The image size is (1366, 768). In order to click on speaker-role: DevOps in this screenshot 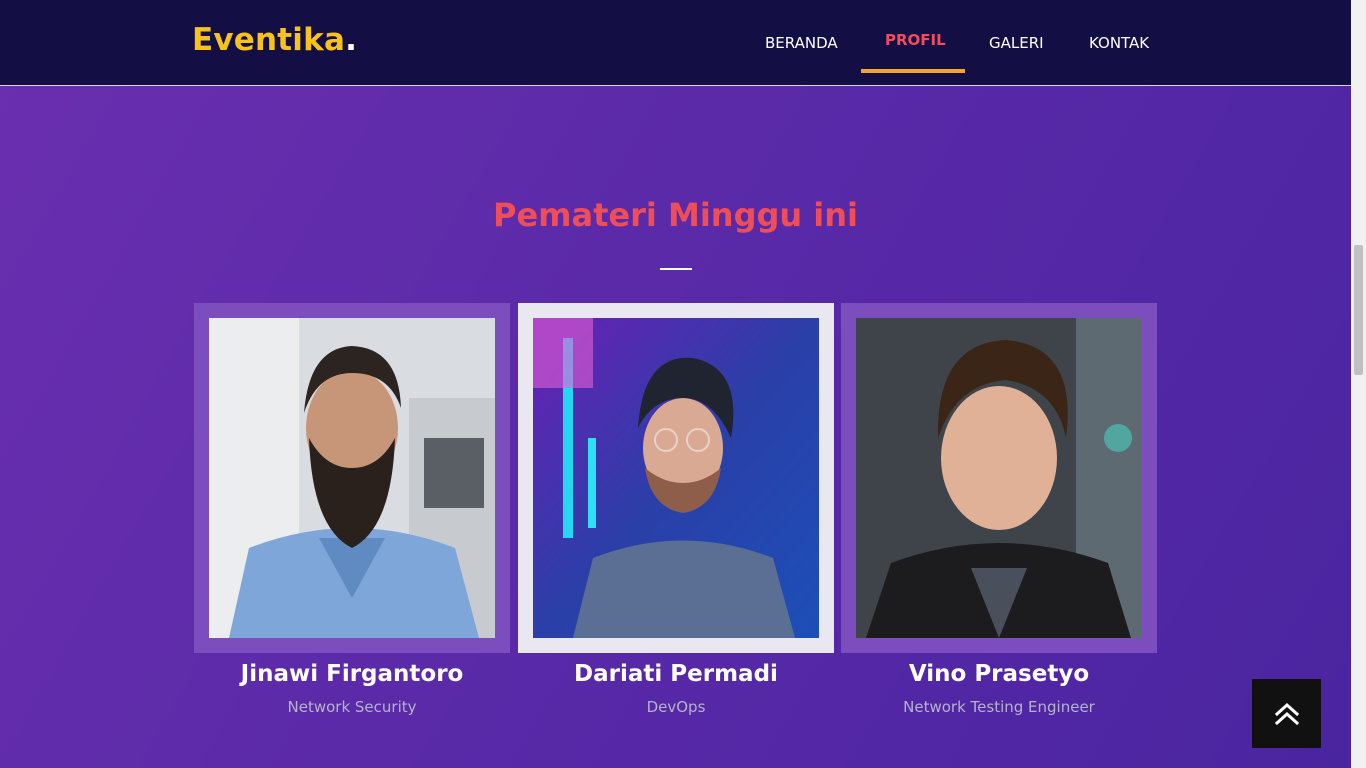, I will do `click(676, 707)`.